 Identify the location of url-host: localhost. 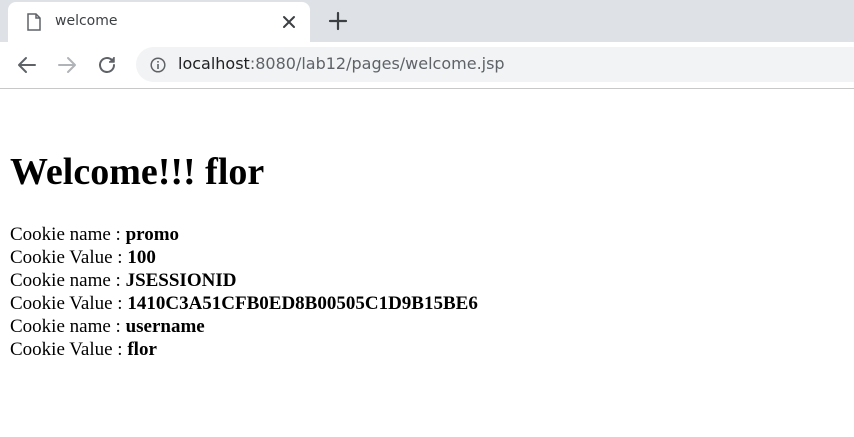
(214, 63).